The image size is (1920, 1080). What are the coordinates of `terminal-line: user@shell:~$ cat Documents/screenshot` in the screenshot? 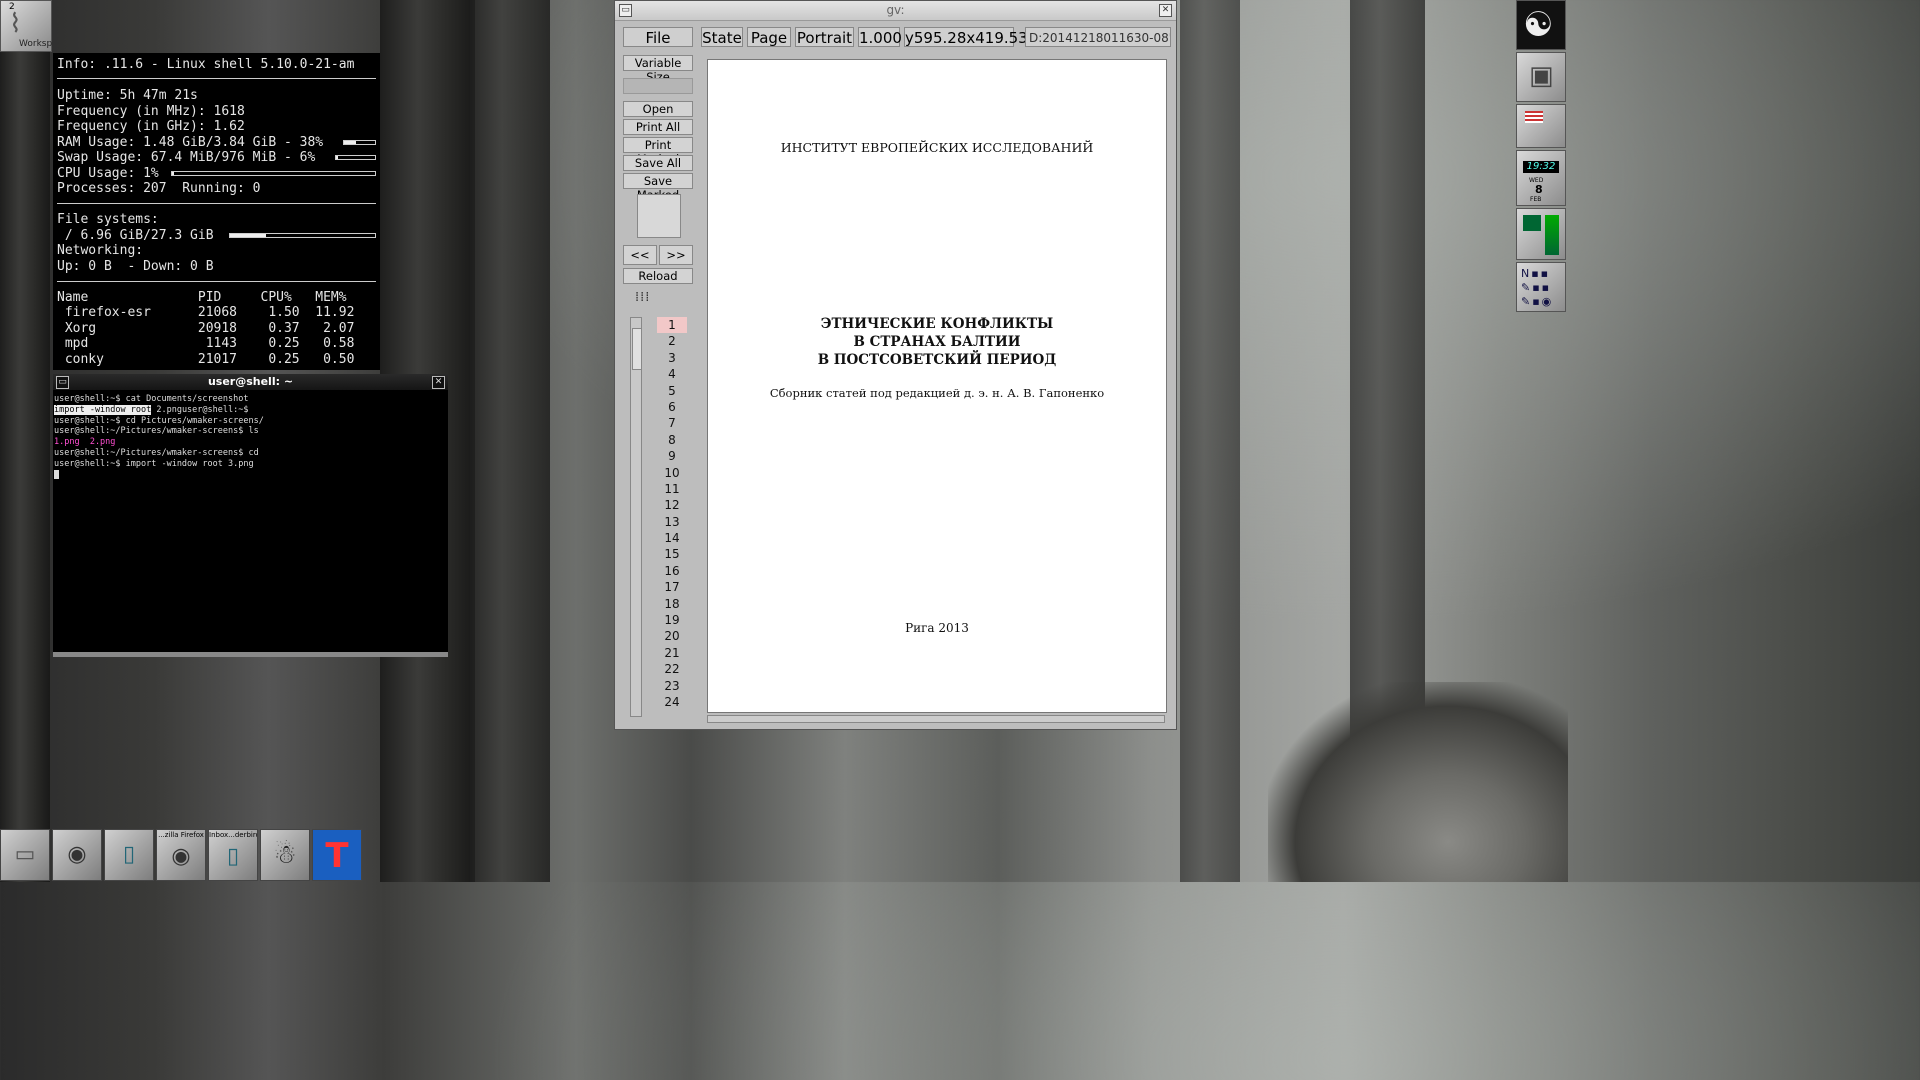 It's located at (151, 399).